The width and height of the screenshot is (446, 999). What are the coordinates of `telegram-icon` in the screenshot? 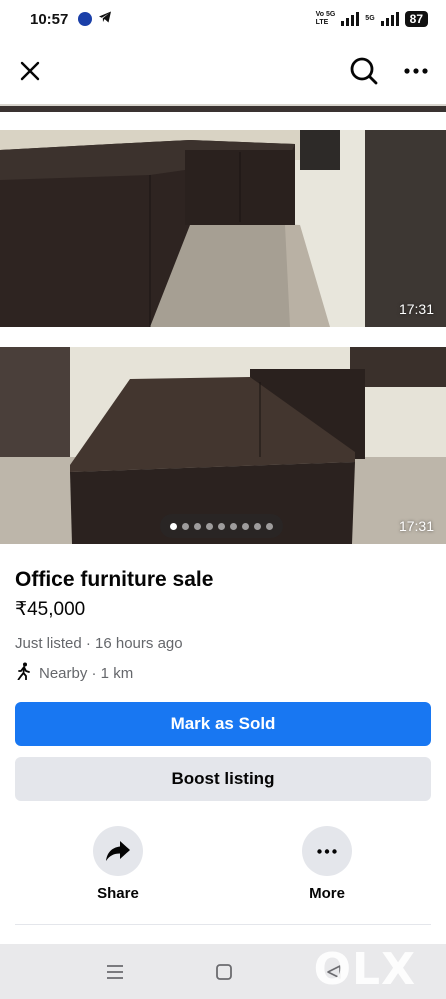 It's located at (105, 19).